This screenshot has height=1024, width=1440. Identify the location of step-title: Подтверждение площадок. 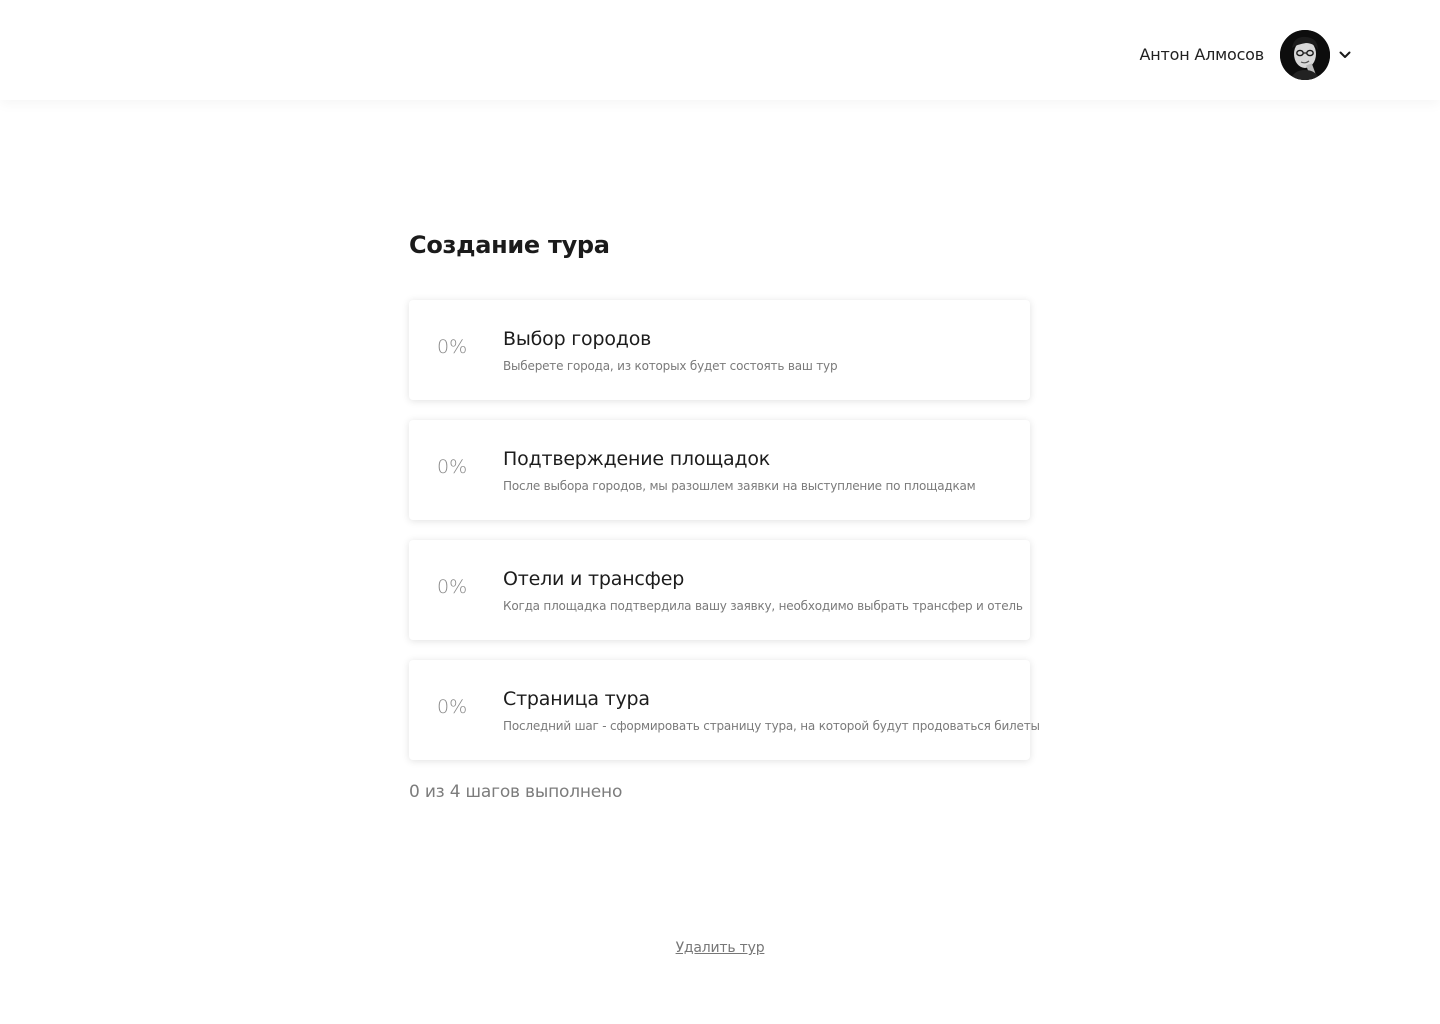
(637, 459).